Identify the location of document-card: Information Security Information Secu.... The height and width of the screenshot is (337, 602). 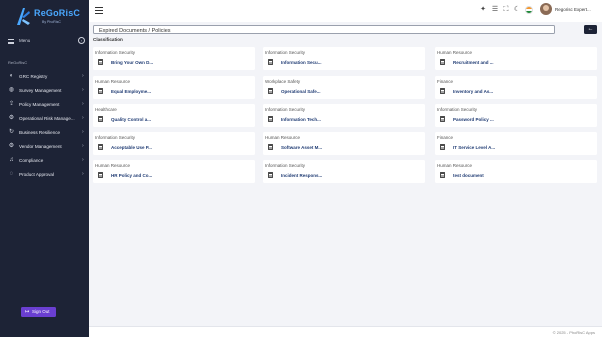
(344, 58).